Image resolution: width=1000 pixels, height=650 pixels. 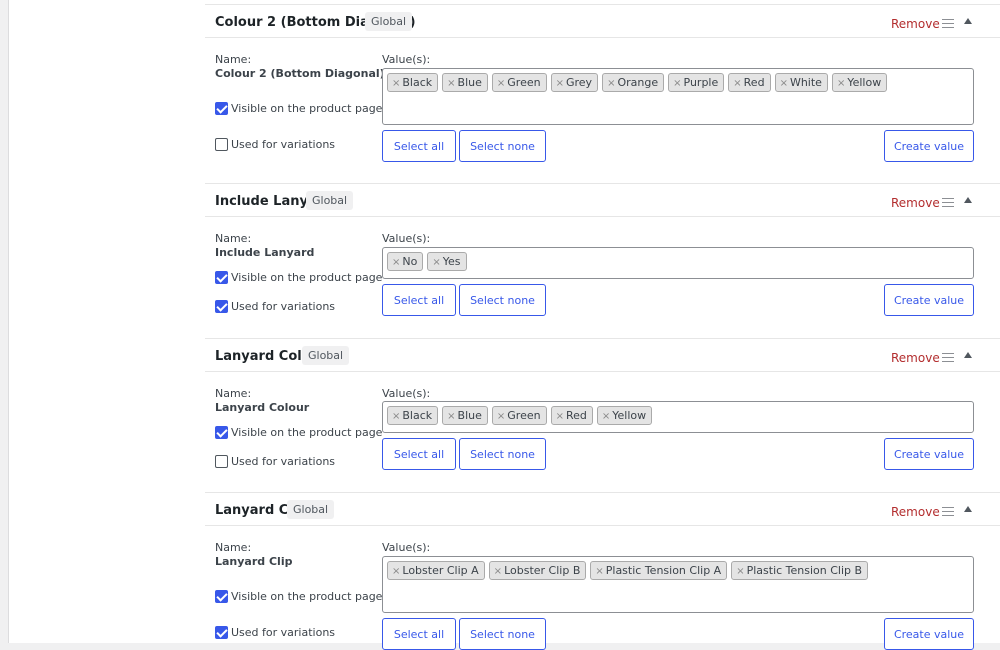 What do you see at coordinates (602, 509) in the screenshot?
I see `attribute-header: Lanyard Clip Global Remove` at bounding box center [602, 509].